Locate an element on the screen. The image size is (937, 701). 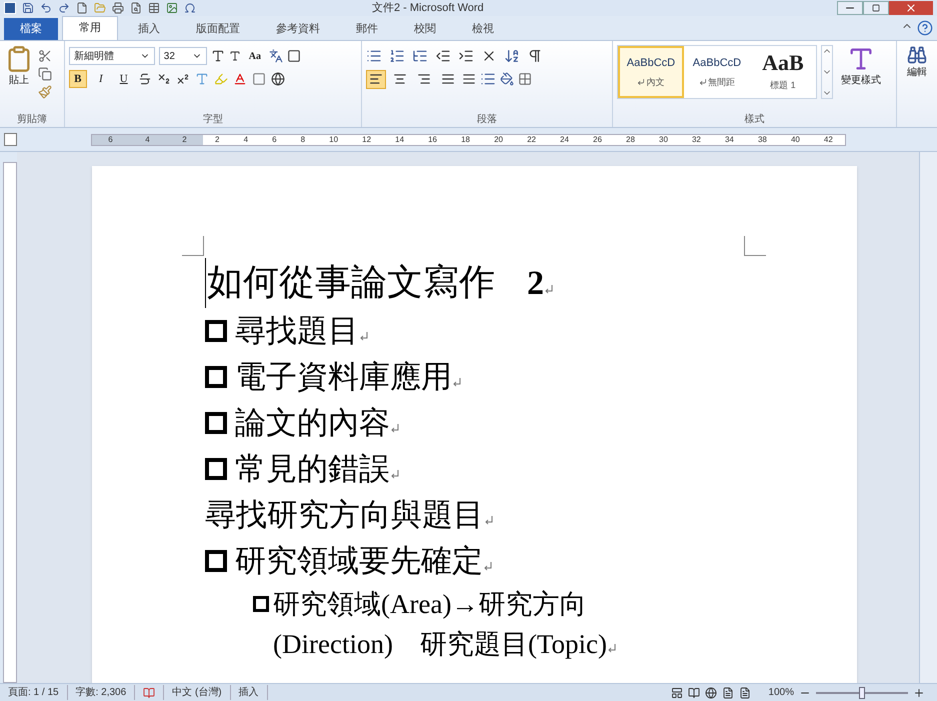
font-name-field: 新細明體 is located at coordinates (111, 56).